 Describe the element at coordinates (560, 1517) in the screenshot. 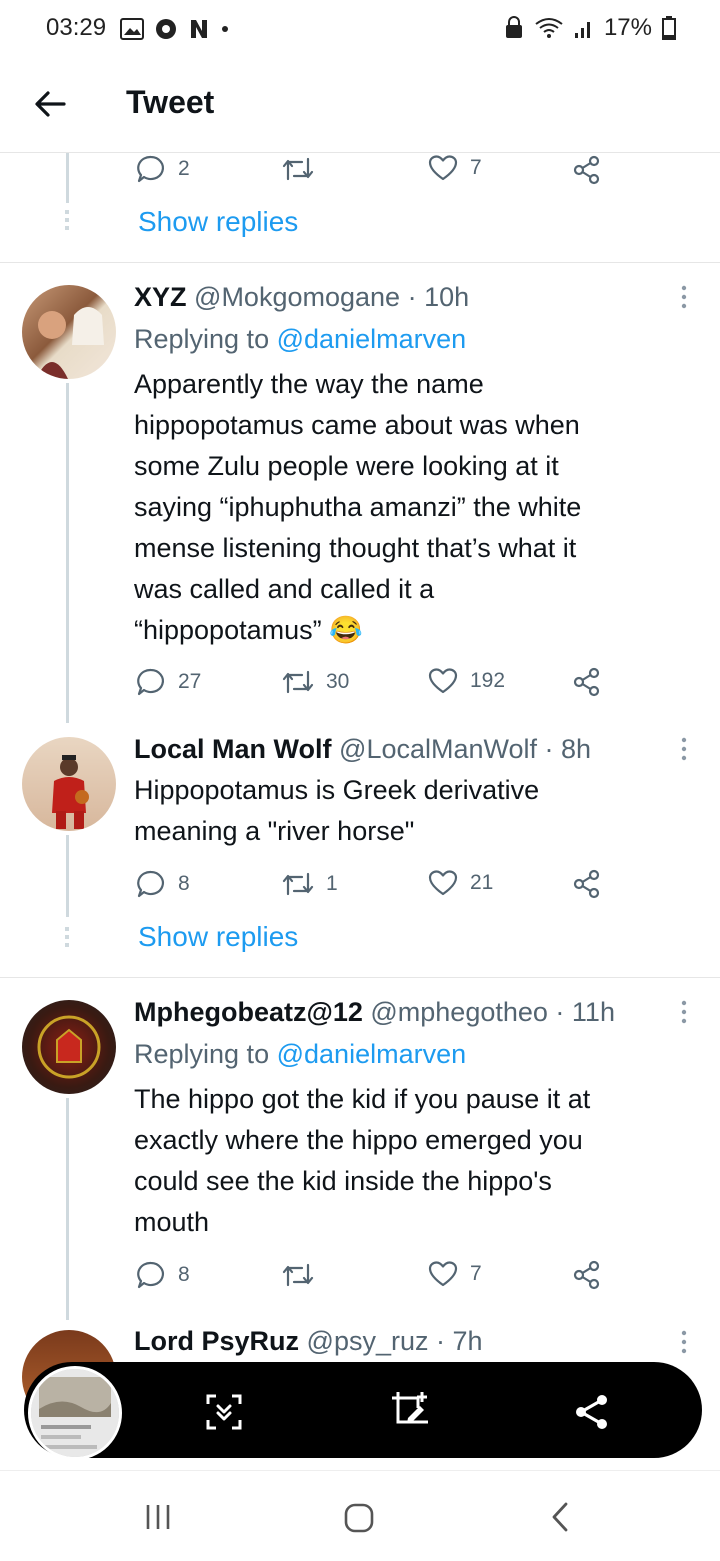

I see `back-nav-icon` at that location.